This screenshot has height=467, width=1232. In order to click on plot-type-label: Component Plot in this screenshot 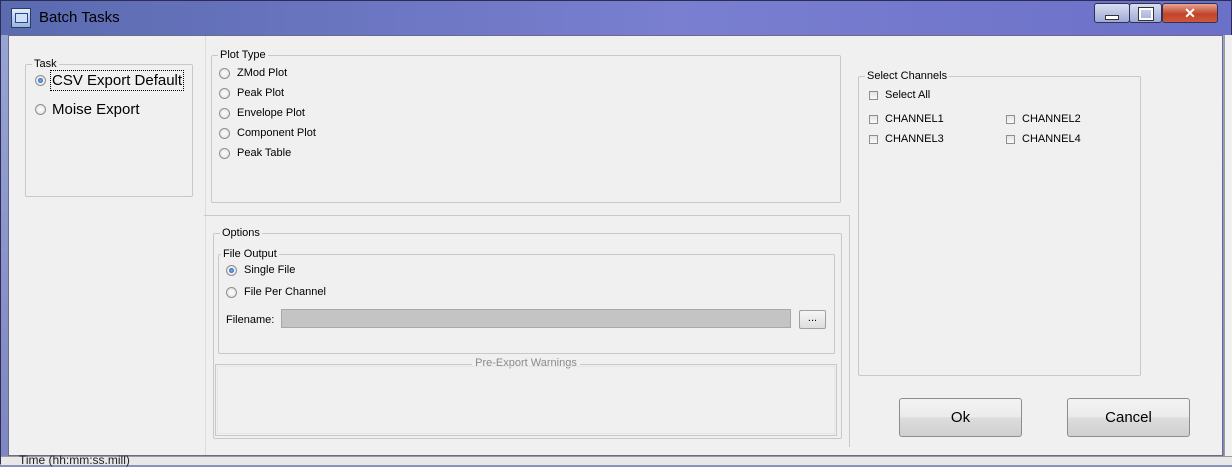, I will do `click(276, 133)`.